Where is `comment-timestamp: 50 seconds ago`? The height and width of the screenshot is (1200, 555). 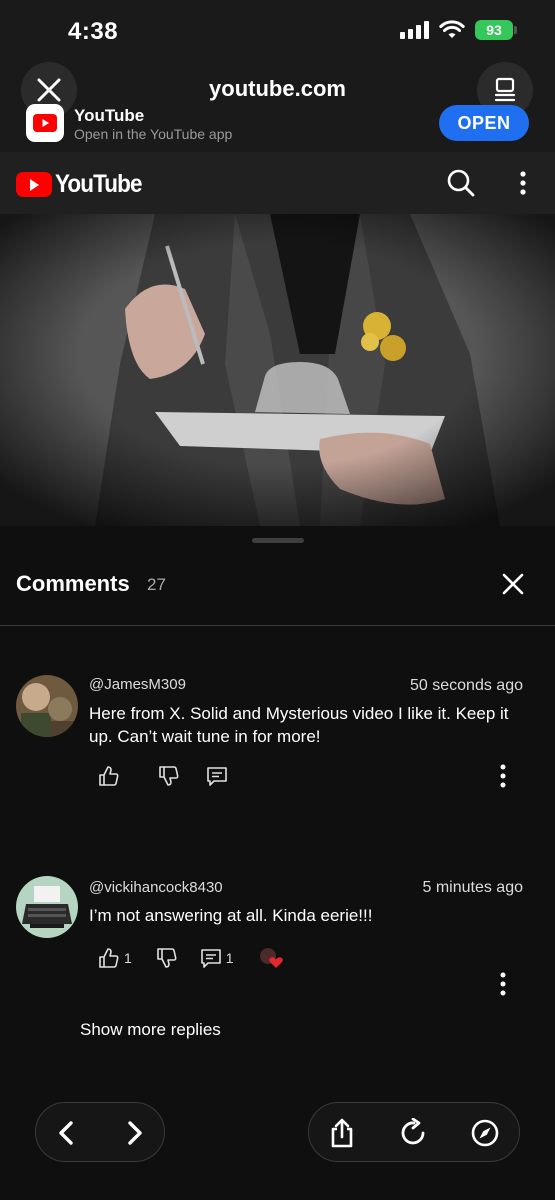
comment-timestamp: 50 seconds ago is located at coordinates (466, 685).